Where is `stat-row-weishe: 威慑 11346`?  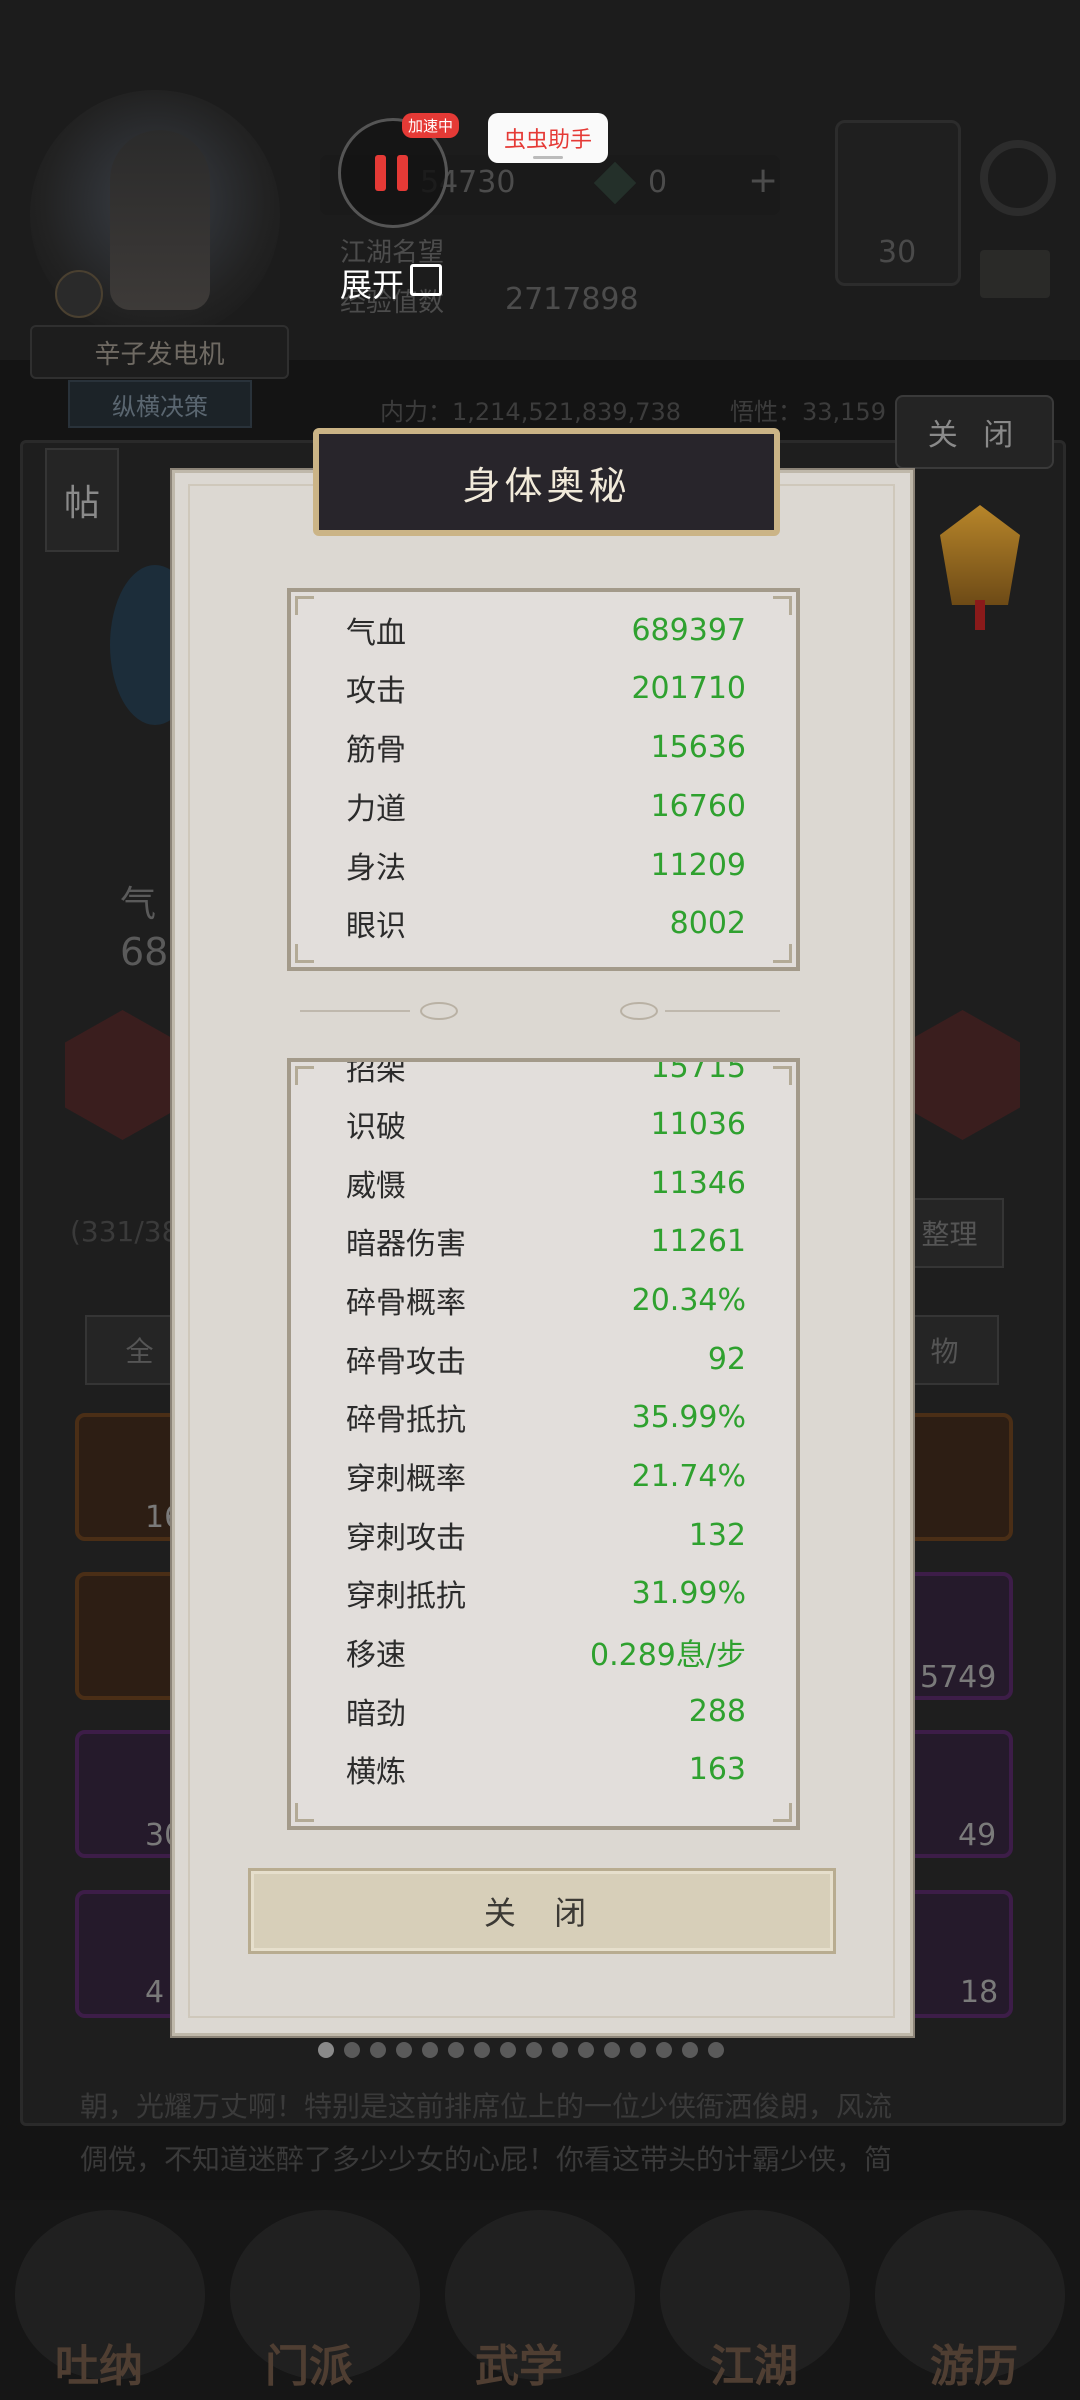 stat-row-weishe: 威慑 11346 is located at coordinates (546, 1183).